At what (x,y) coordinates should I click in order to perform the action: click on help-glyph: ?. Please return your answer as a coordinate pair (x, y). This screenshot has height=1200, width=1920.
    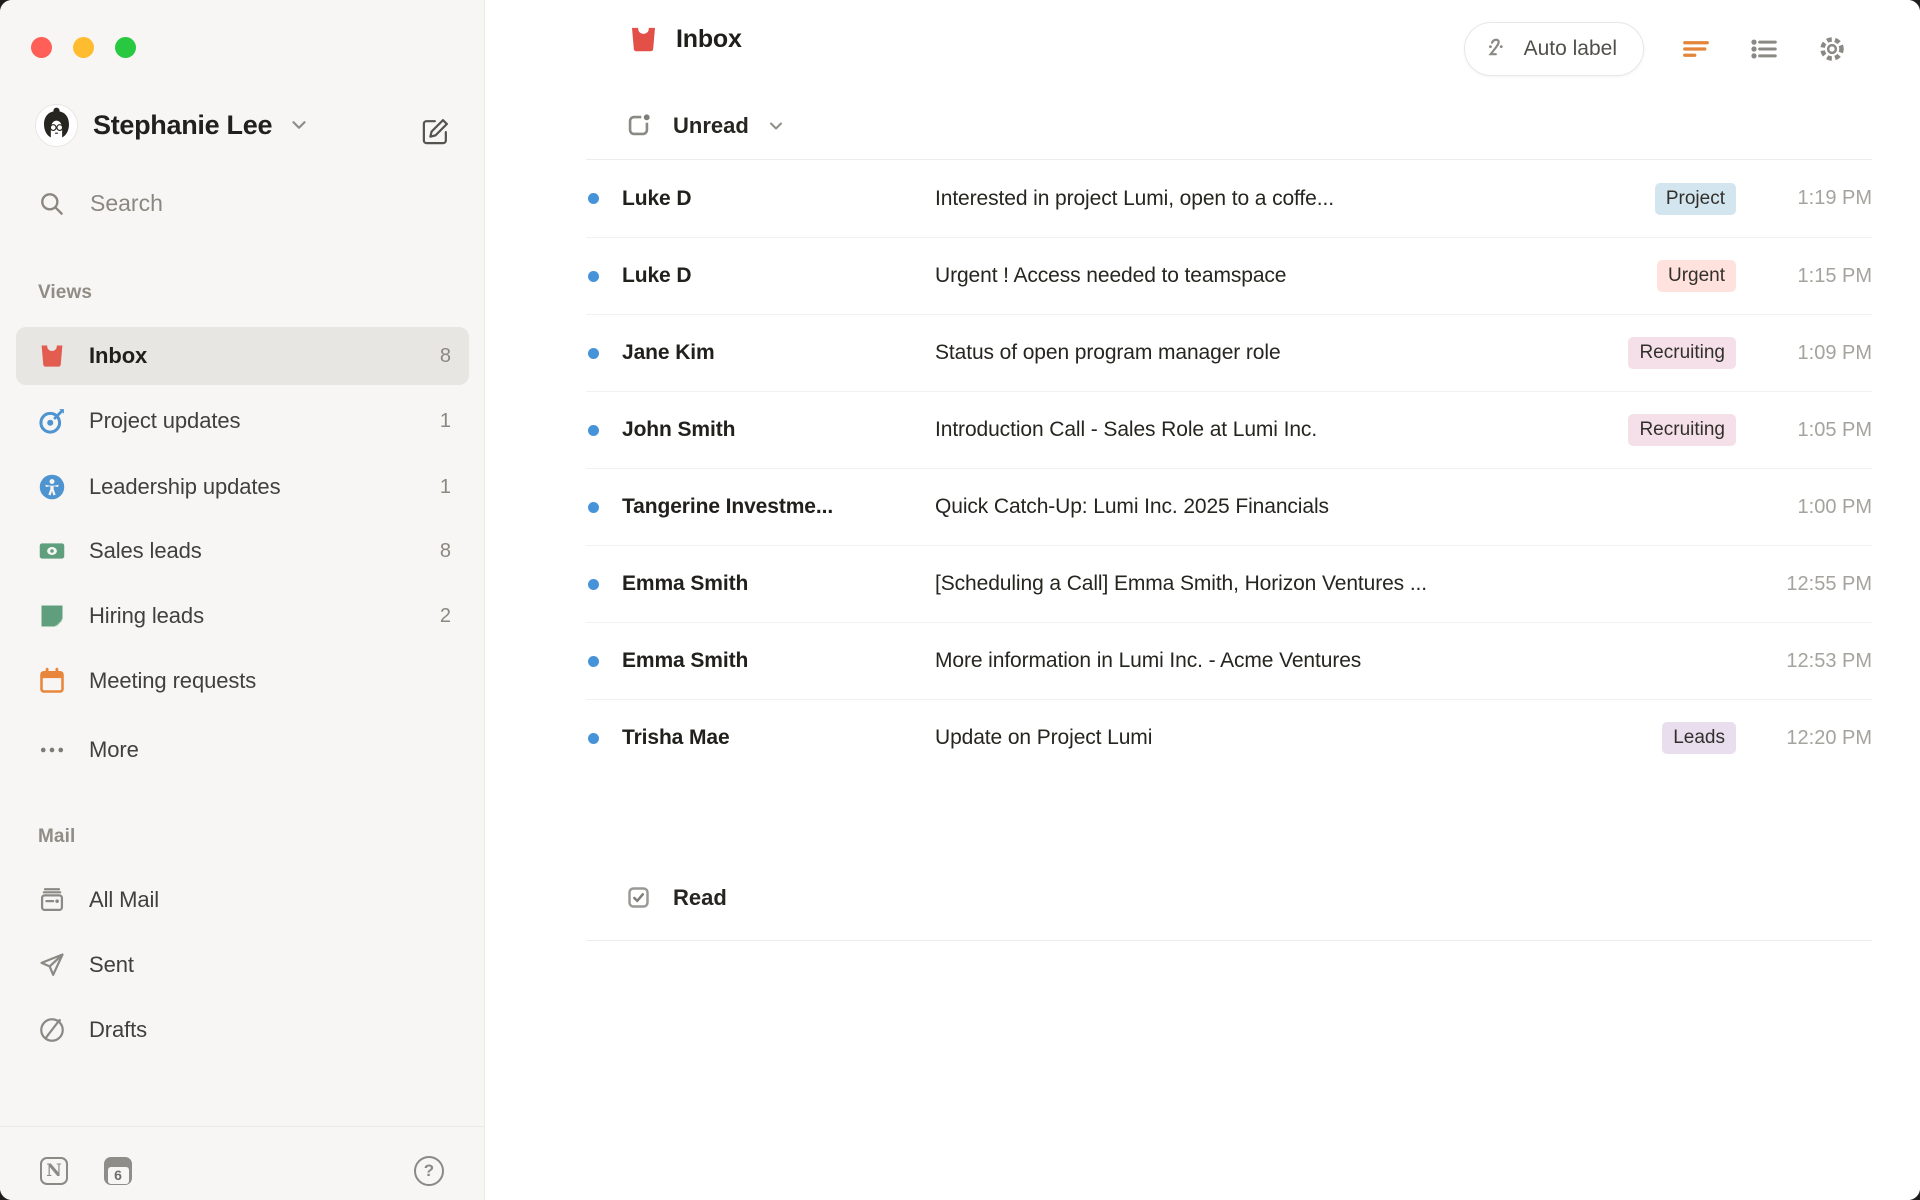
    Looking at the image, I should click on (429, 1170).